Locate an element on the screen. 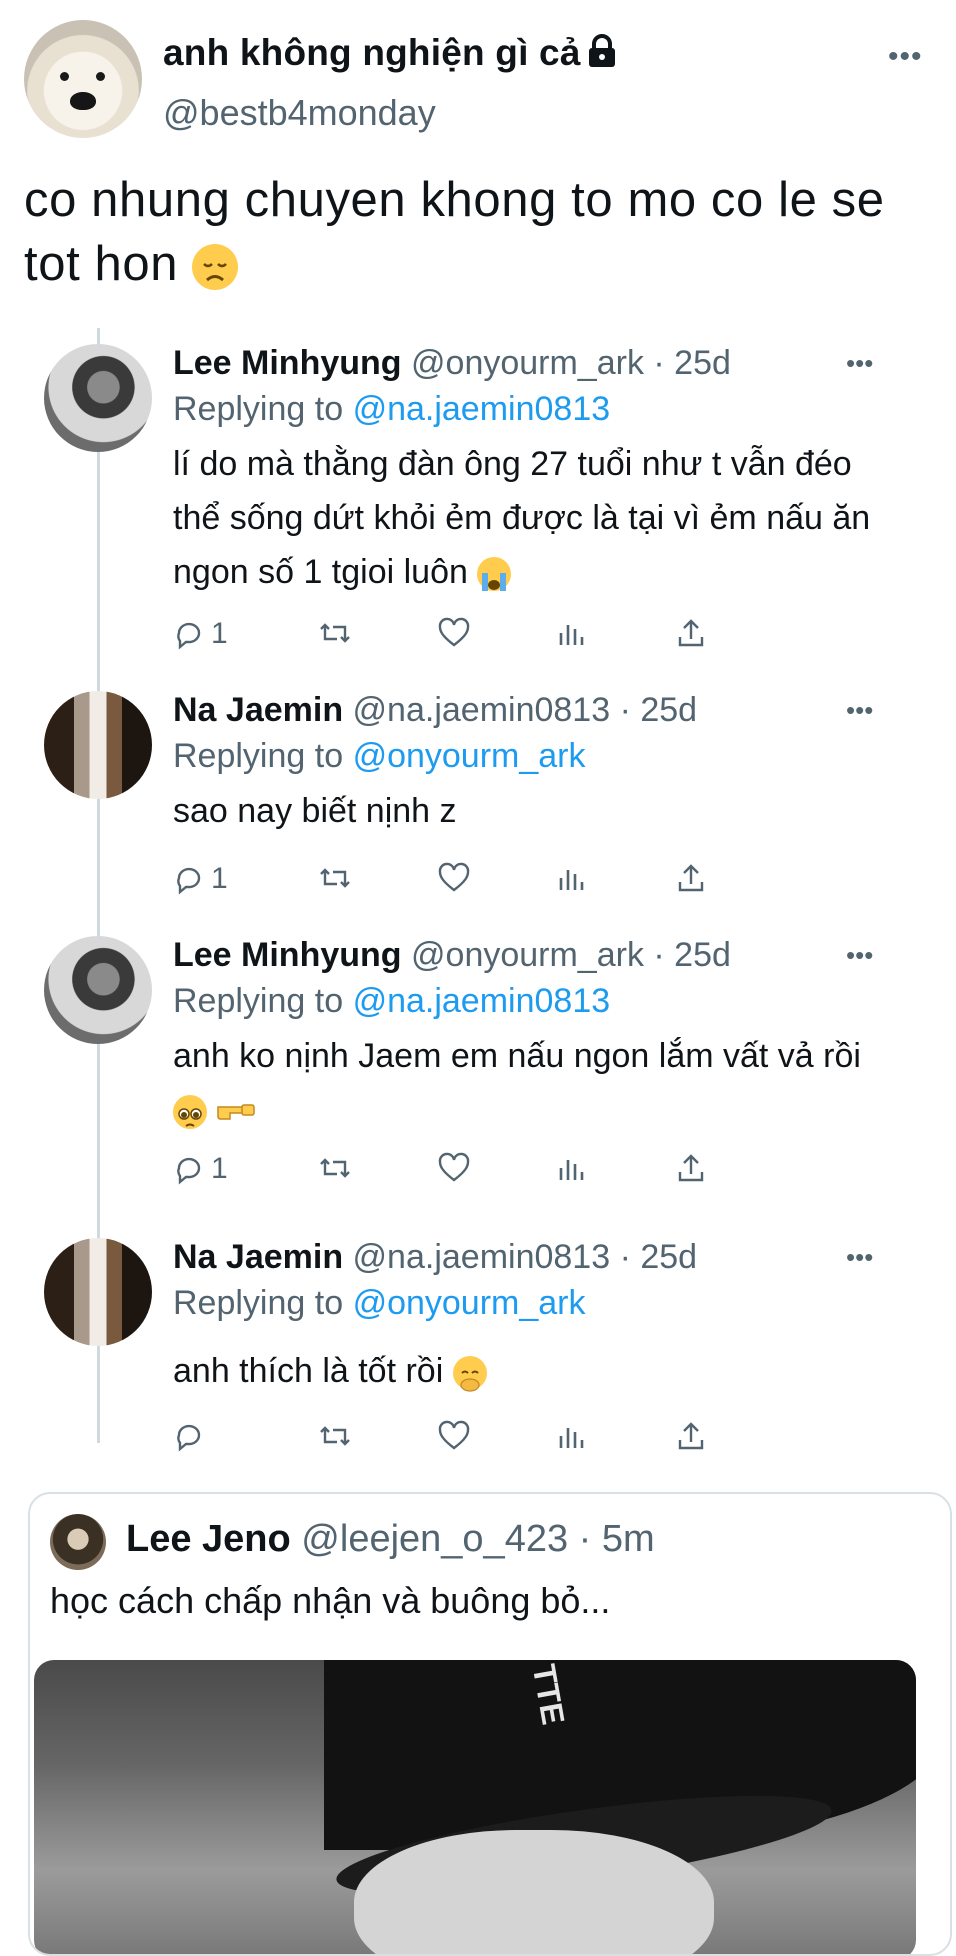 The image size is (956, 1956). display-name: anh không nghiện gì cả is located at coordinates (390, 54).